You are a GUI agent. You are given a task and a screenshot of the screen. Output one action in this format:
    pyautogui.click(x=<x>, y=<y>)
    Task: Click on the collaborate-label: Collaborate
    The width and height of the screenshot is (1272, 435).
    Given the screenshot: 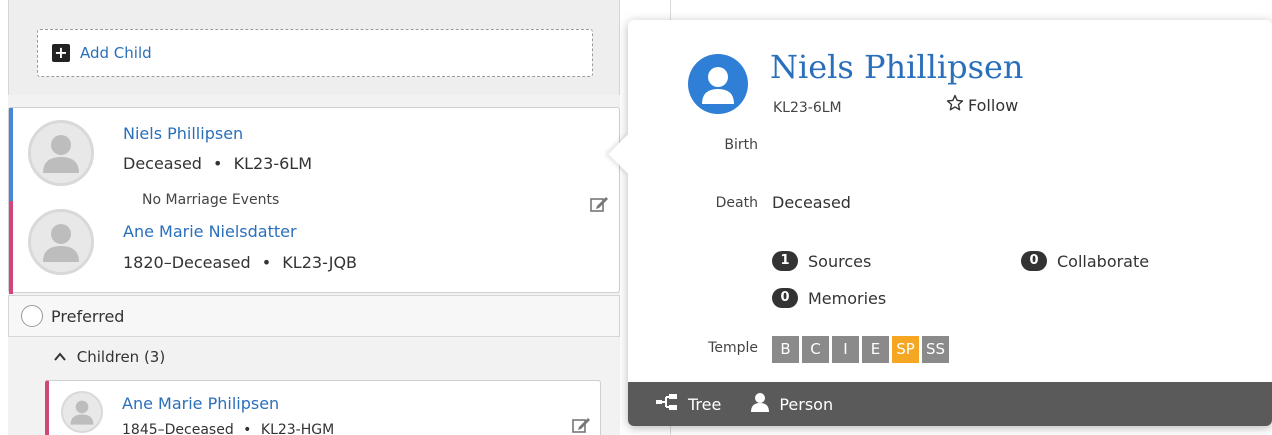 What is the action you would take?
    pyautogui.click(x=1103, y=261)
    